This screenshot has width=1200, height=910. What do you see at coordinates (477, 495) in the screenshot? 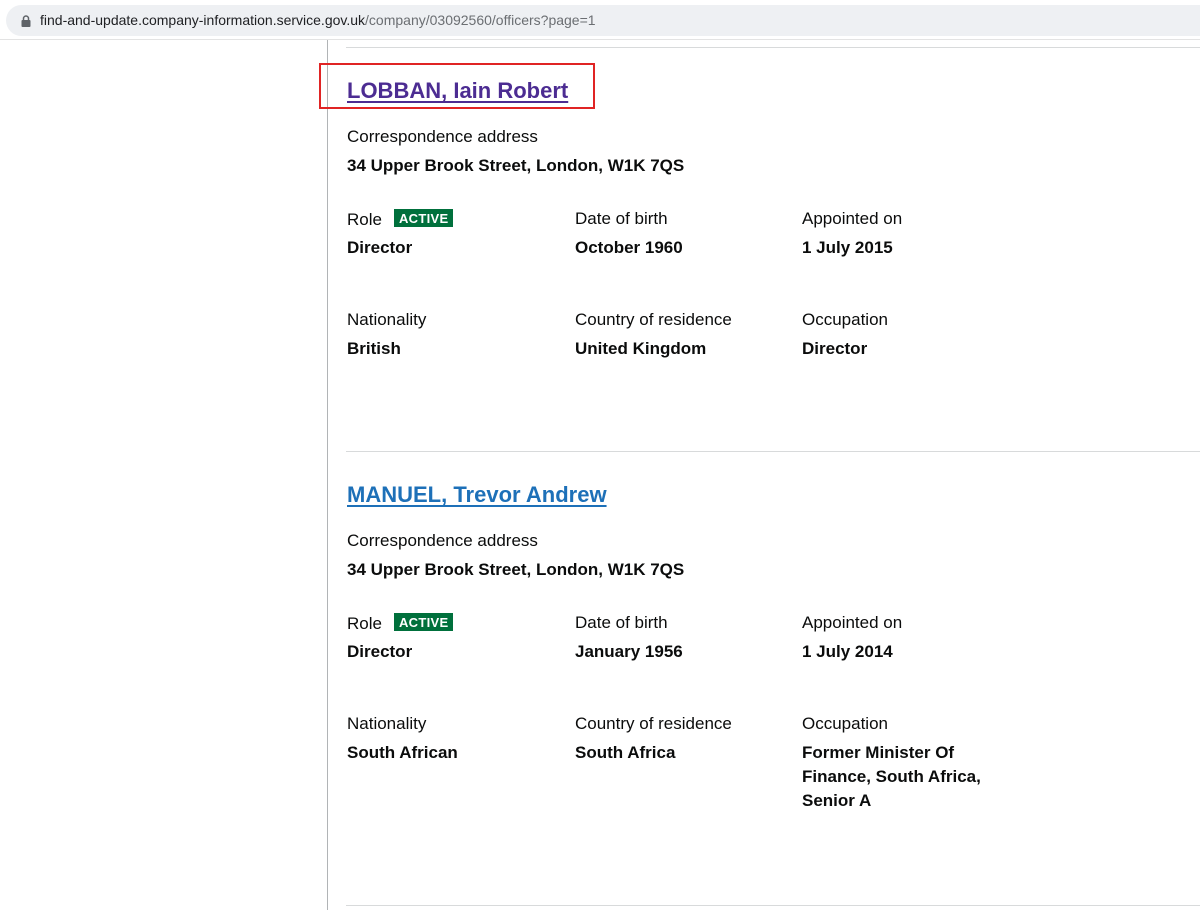
I see `officer-name-link: MANUEL, Trevor Andrew` at bounding box center [477, 495].